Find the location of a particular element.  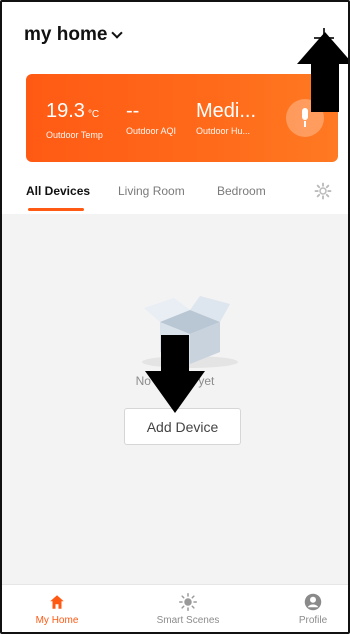

chevron-down-icon is located at coordinates (117, 33).